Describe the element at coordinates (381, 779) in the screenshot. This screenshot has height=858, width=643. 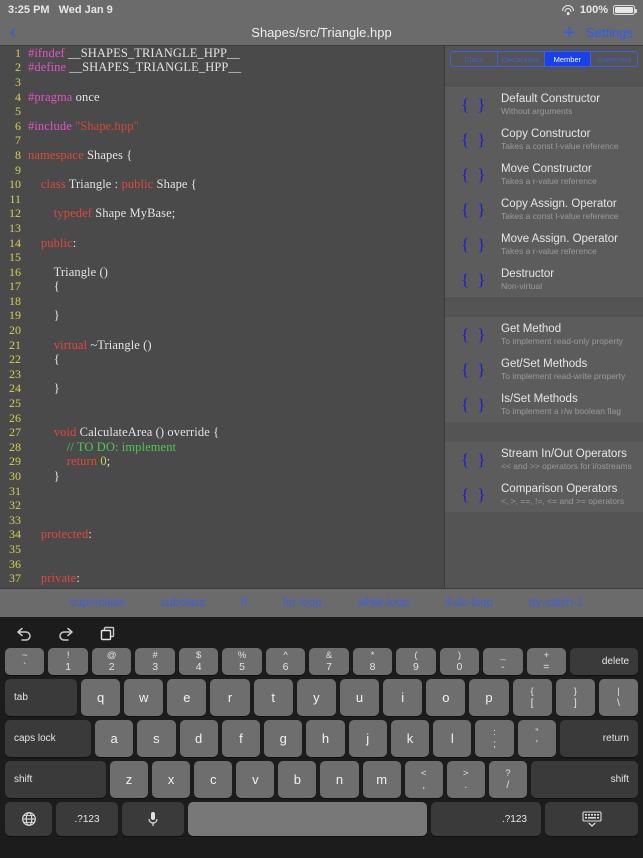
I see `key-m: m` at that location.